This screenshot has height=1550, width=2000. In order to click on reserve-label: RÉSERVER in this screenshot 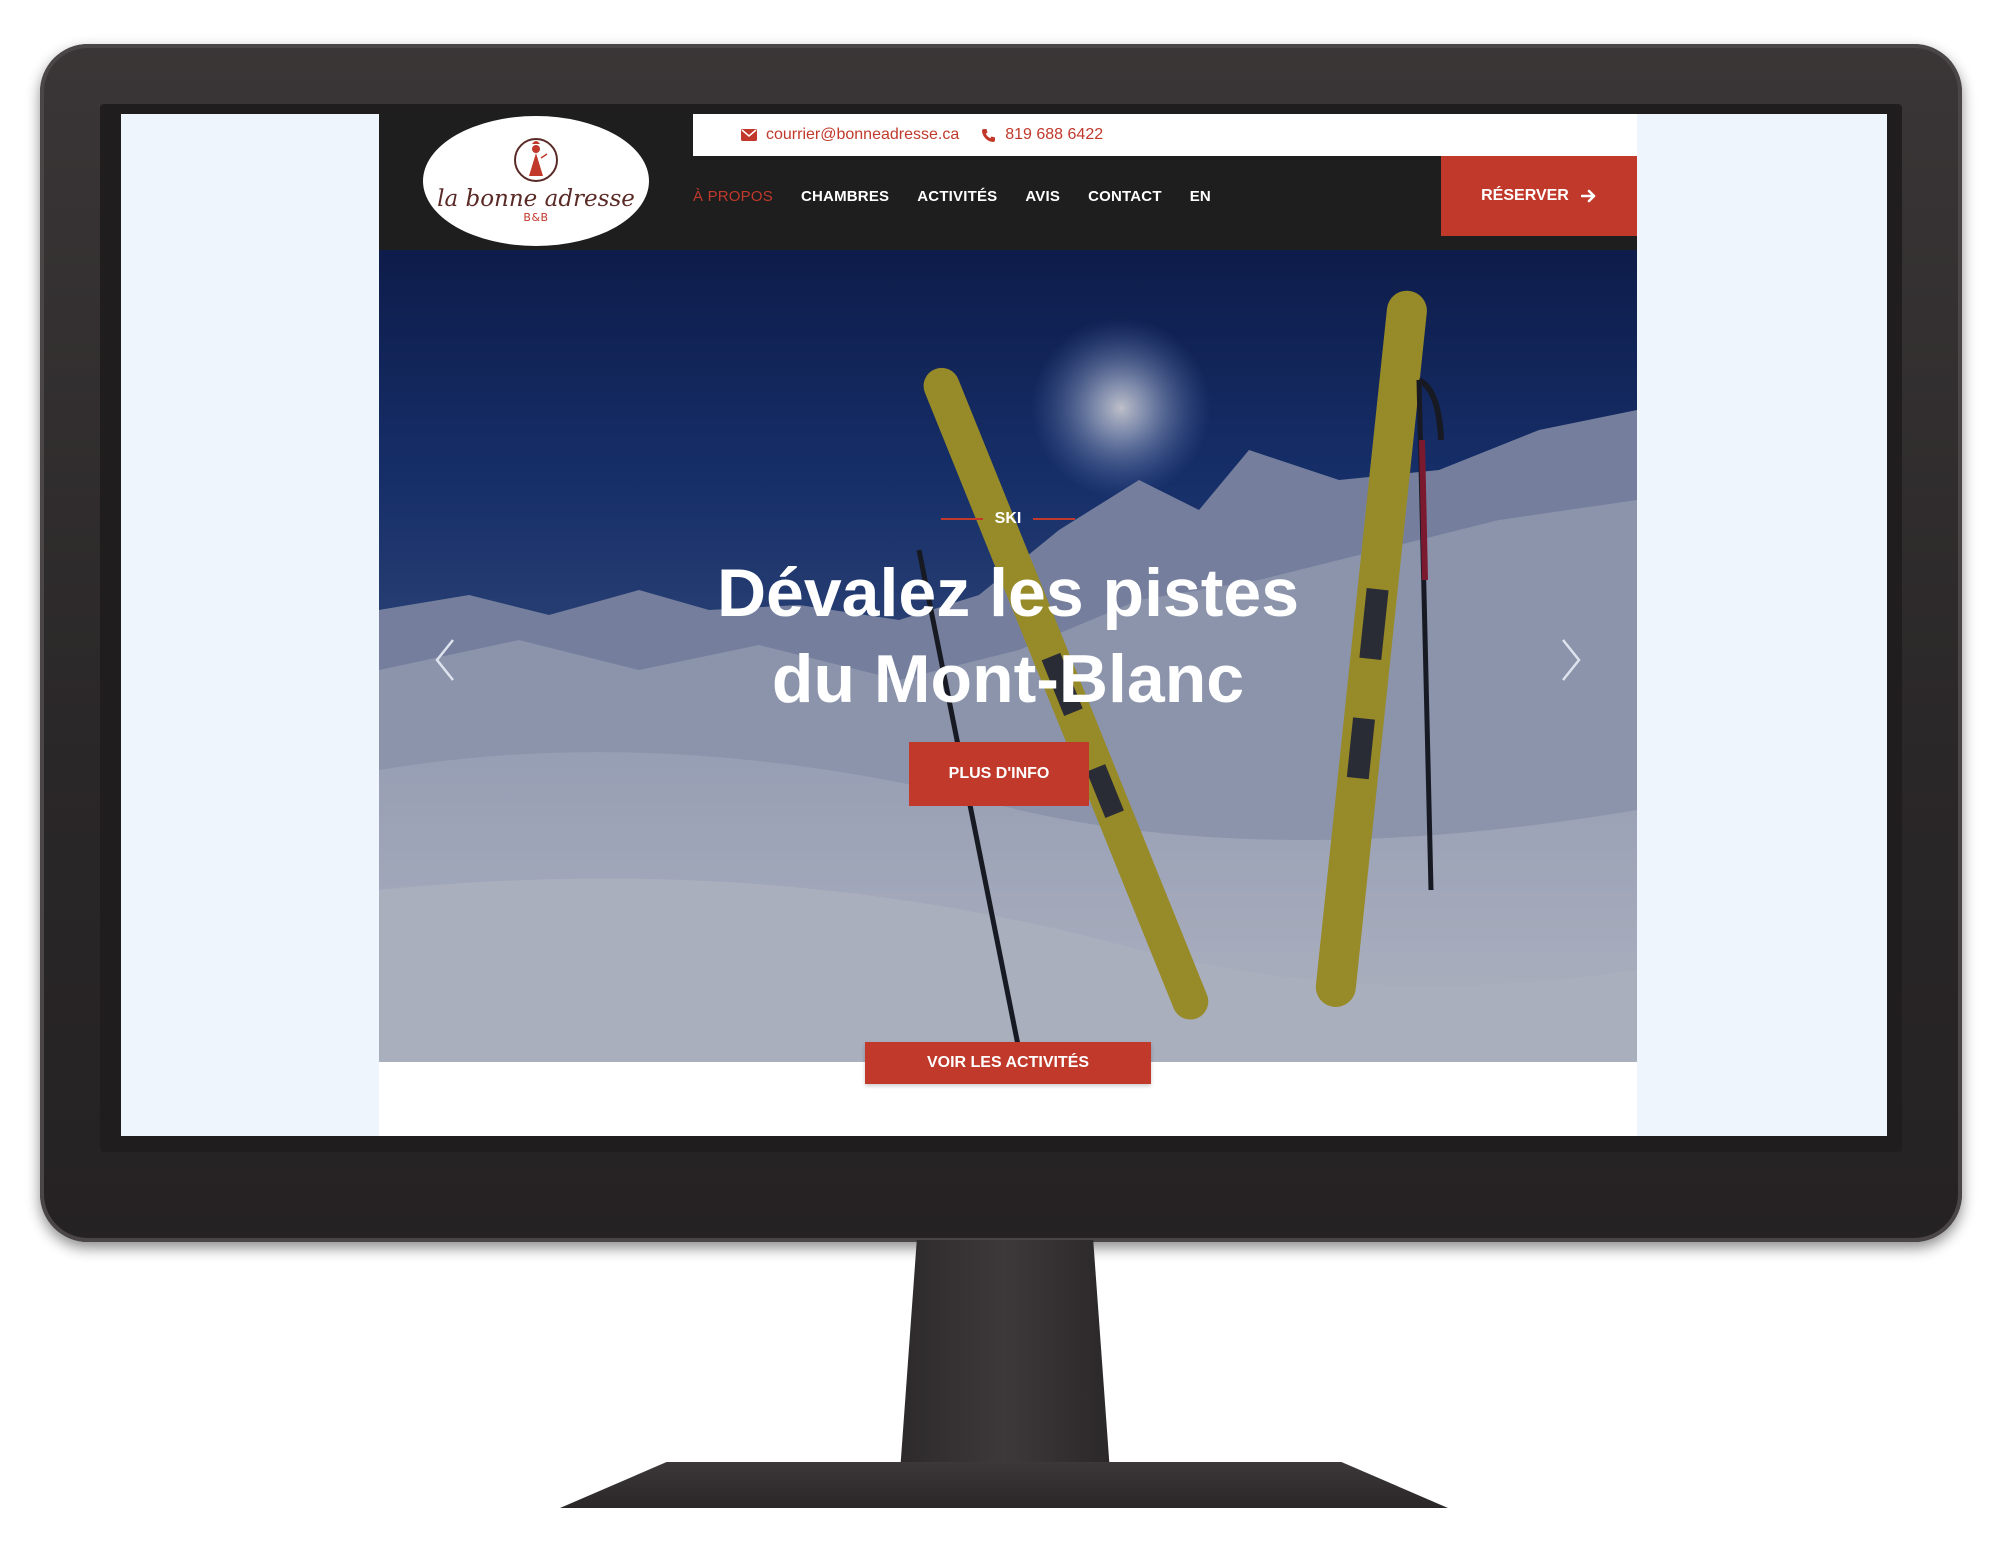, I will do `click(1525, 195)`.